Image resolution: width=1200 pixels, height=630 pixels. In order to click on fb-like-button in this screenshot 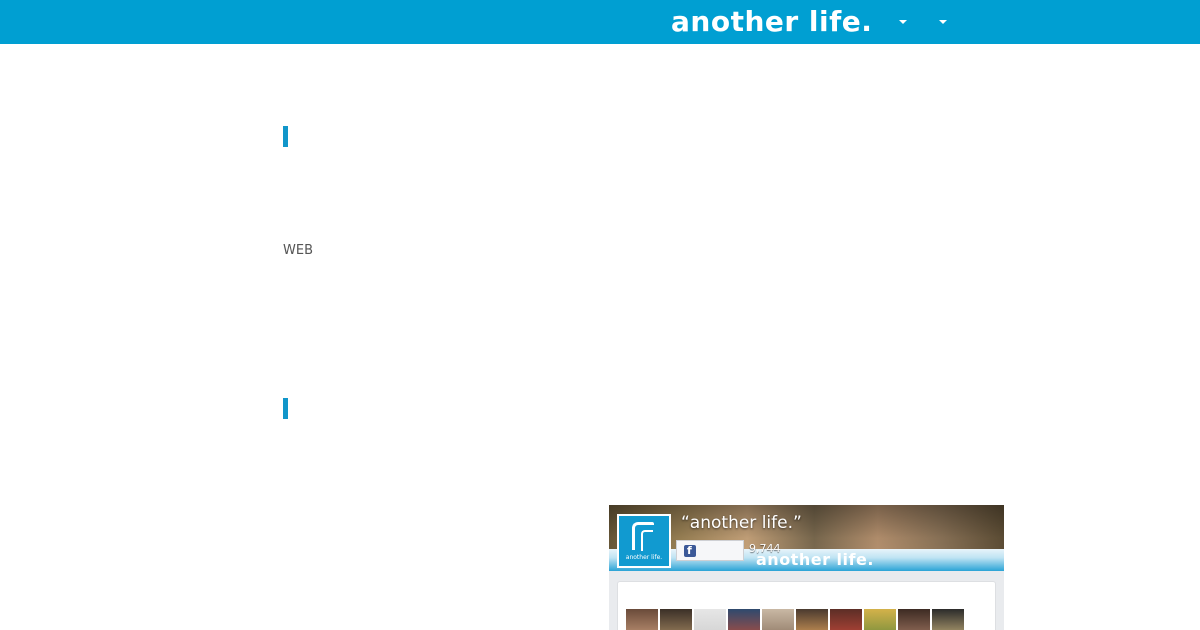, I will do `click(710, 550)`.